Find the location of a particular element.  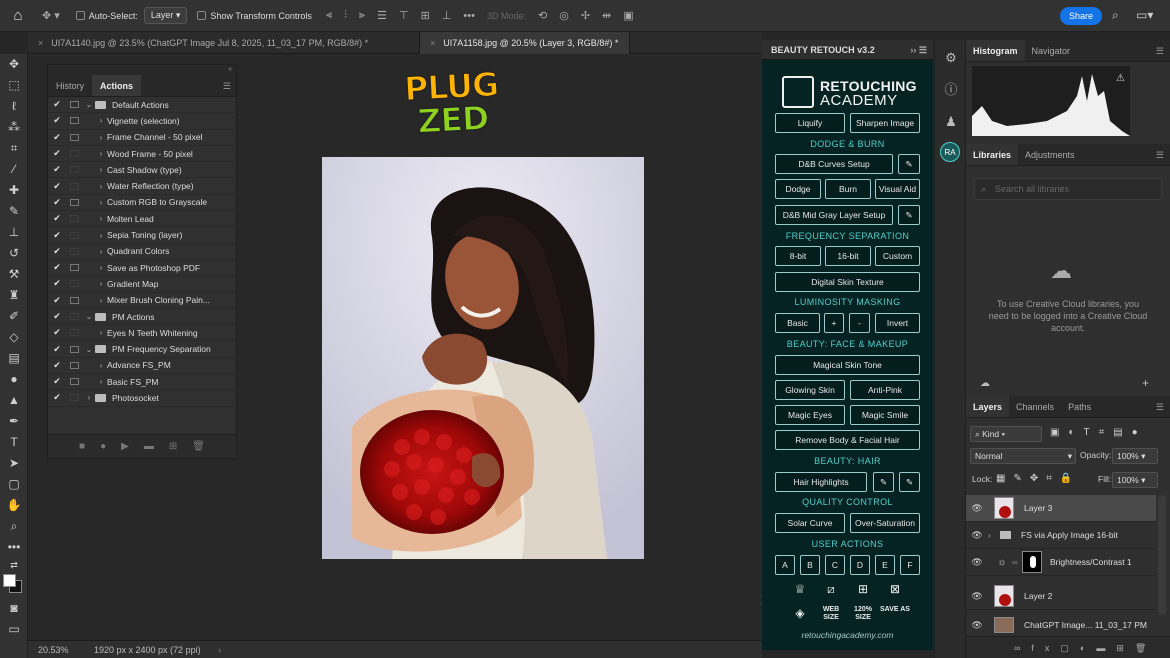

more-options-icon: ••• is located at coordinates (469, 16).